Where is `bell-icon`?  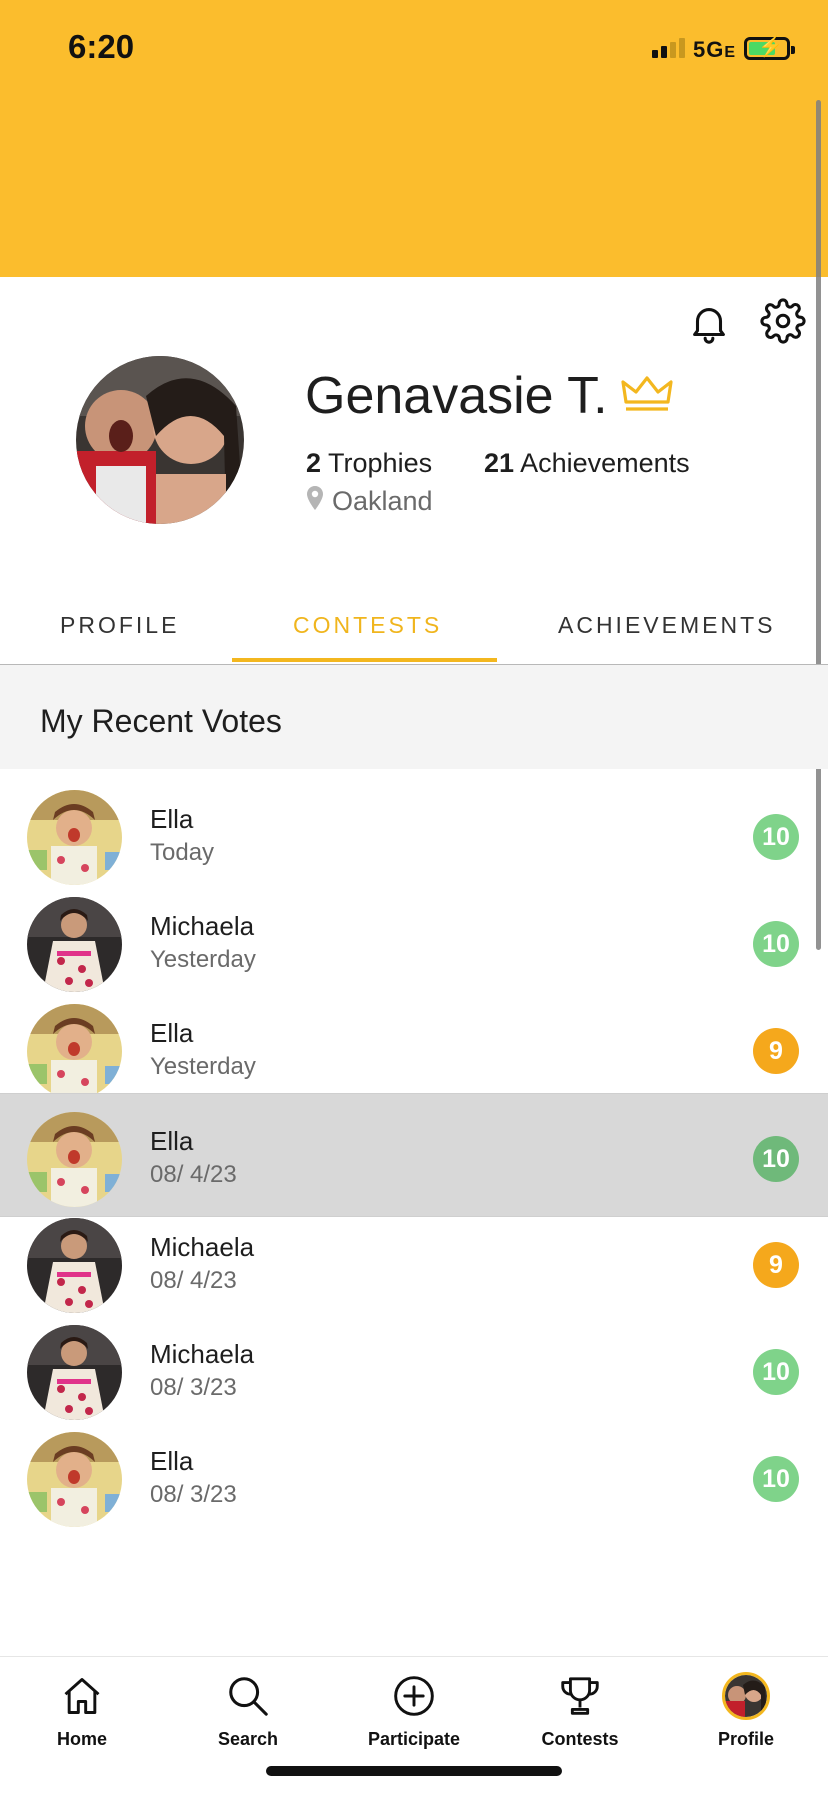
bell-icon is located at coordinates (709, 325).